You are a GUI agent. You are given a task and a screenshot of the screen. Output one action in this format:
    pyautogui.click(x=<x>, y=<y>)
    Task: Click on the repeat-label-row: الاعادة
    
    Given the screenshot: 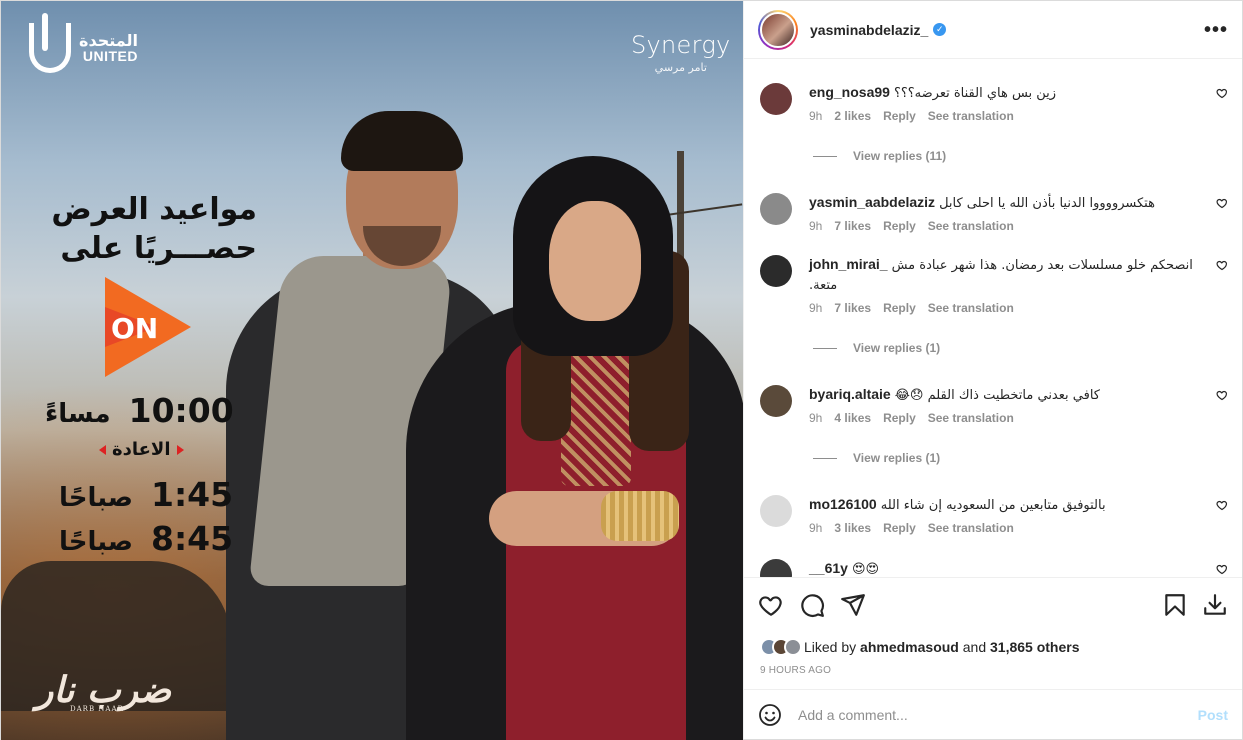 What is the action you would take?
    pyautogui.click(x=141, y=449)
    